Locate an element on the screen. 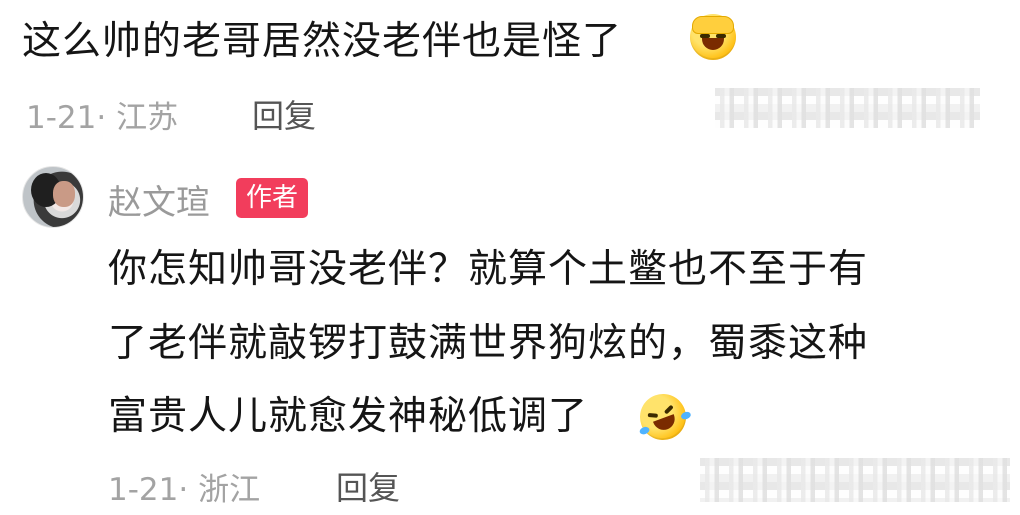  comment-text-line: 了老伴就敲锣打鼓满世界狗炫的，蜀黍这种 is located at coordinates (488, 343).